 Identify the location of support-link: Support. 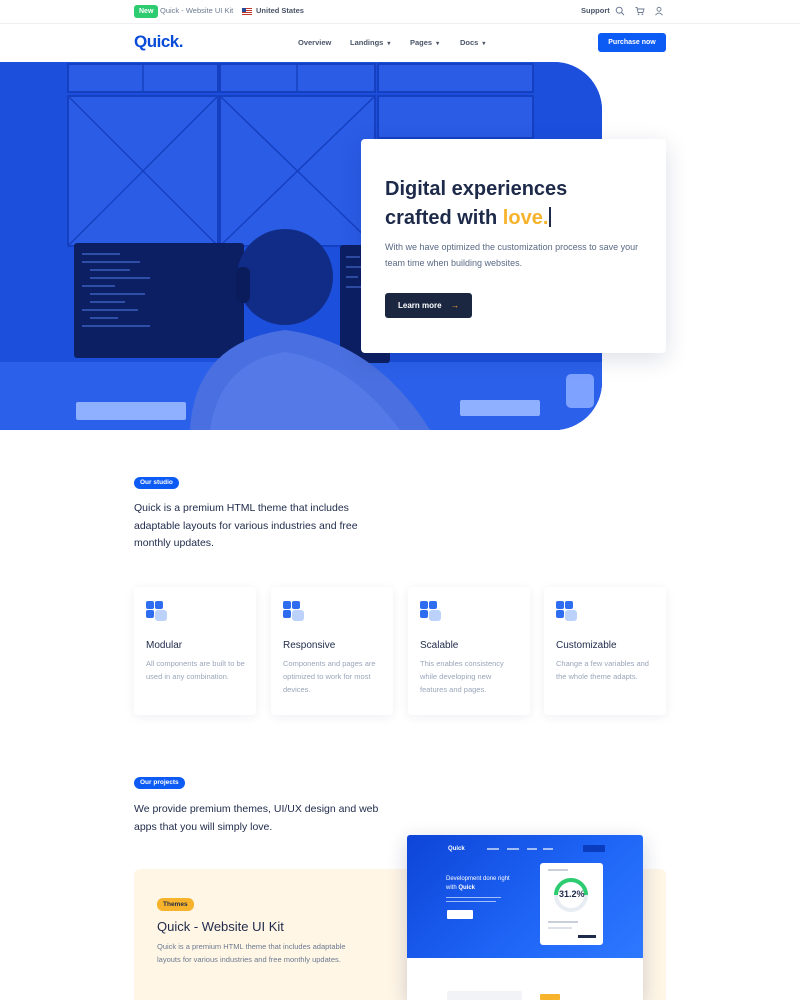
(595, 10).